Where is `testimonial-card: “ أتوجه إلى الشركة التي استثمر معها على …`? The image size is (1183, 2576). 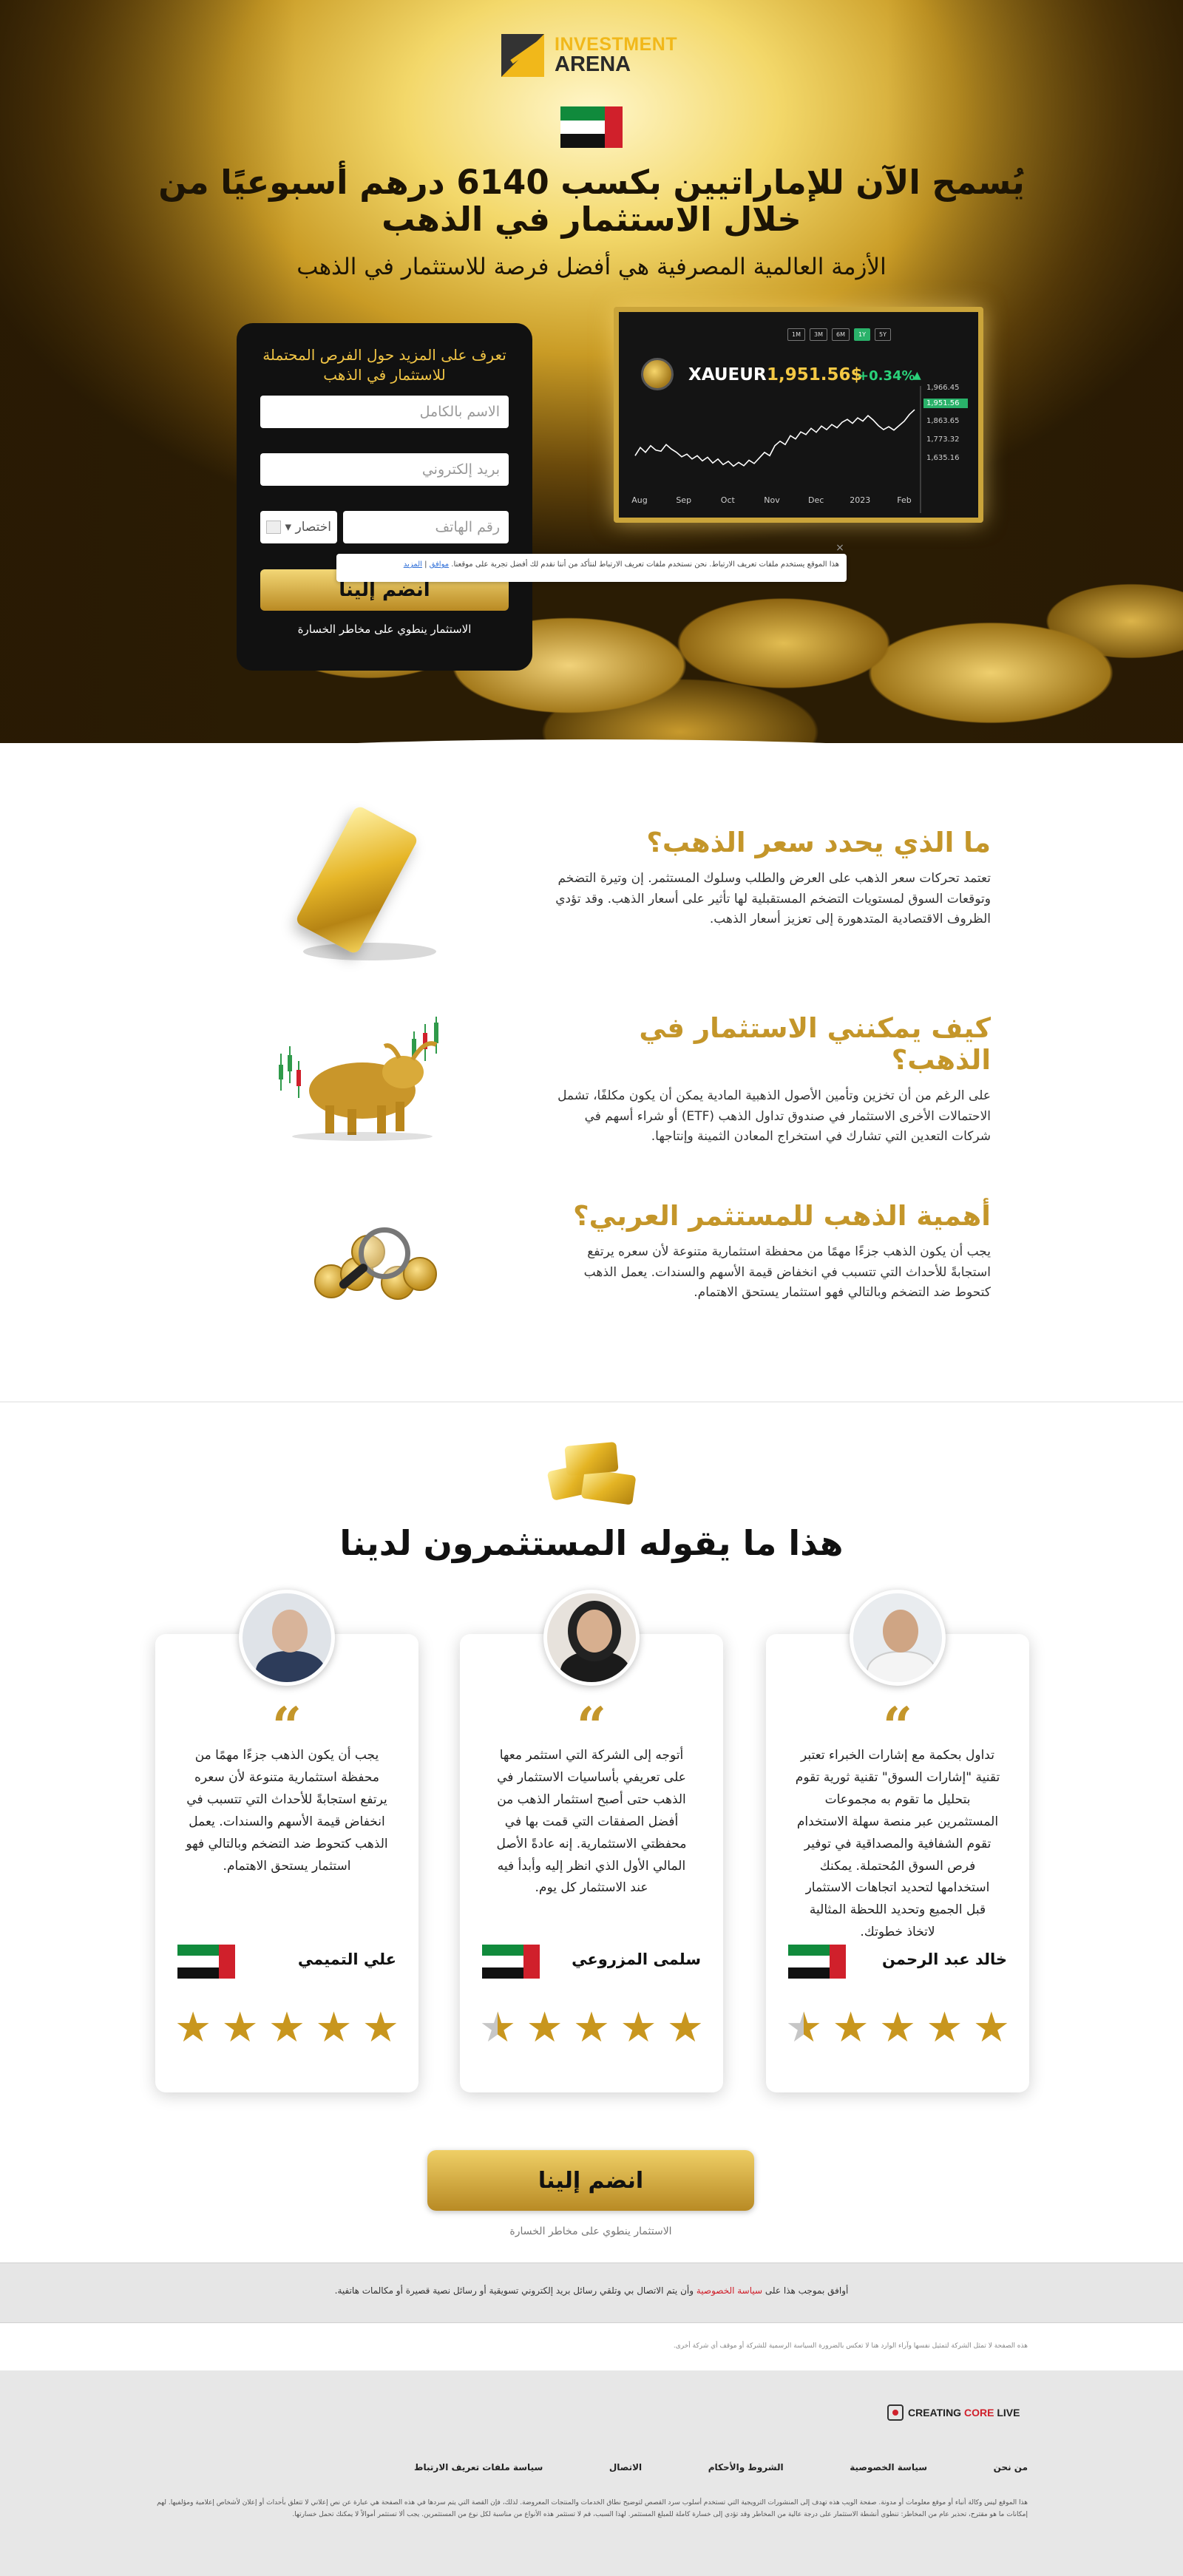 testimonial-card: “ أتوجه إلى الشركة التي استثمر معها على … is located at coordinates (591, 1841).